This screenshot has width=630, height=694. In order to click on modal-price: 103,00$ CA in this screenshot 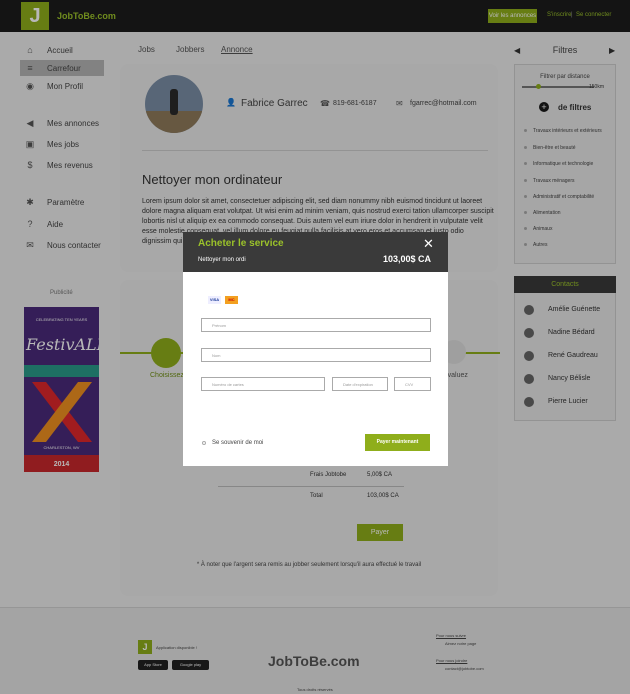, I will do `click(407, 259)`.